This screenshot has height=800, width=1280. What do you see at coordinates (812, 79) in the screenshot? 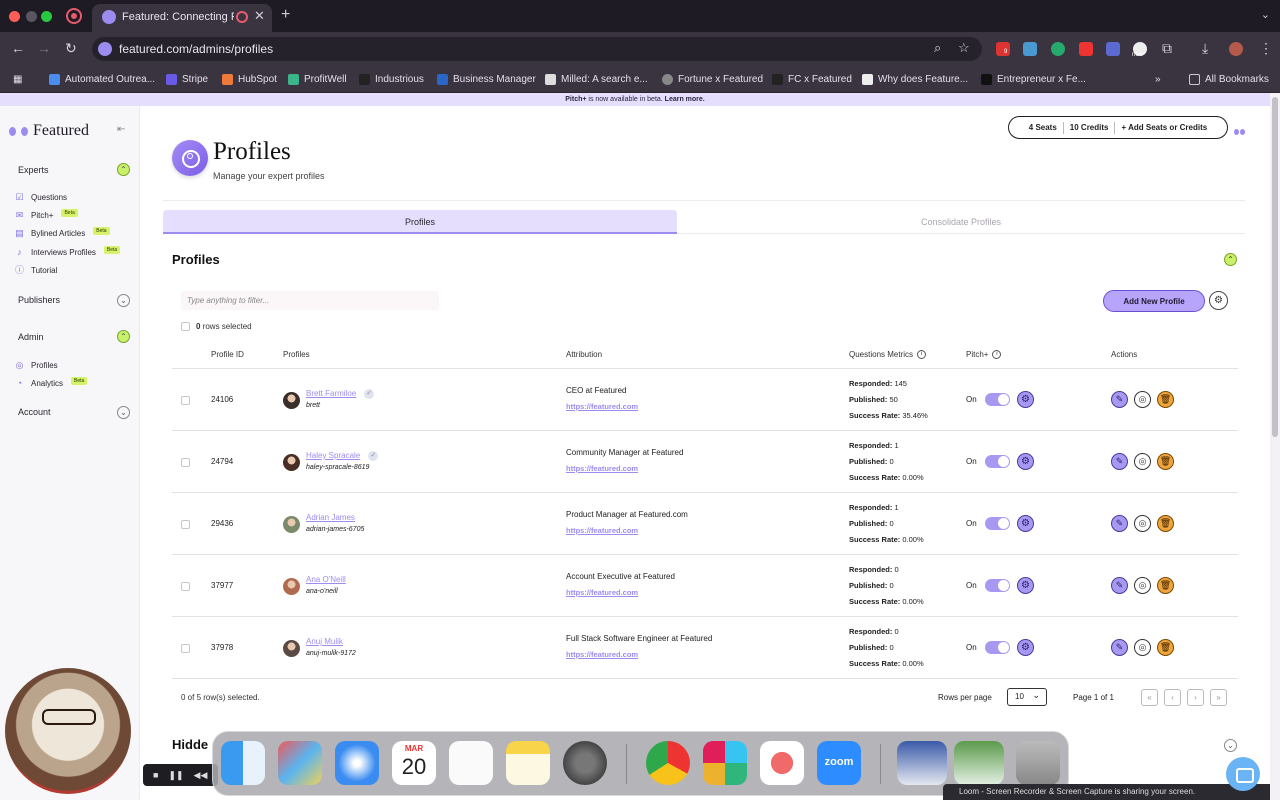
I see `bookmark-8: FC x Featured` at bounding box center [812, 79].